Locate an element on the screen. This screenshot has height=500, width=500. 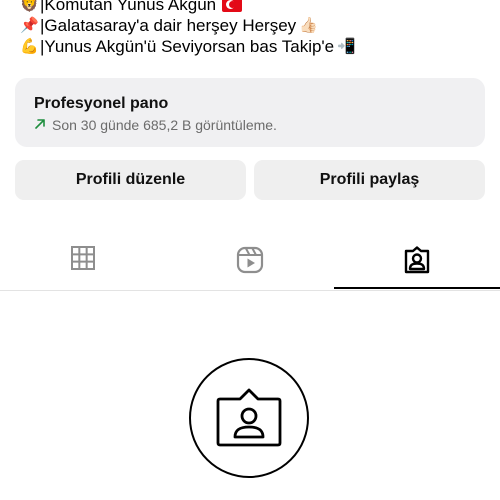
tab-tagged is located at coordinates (417, 263).